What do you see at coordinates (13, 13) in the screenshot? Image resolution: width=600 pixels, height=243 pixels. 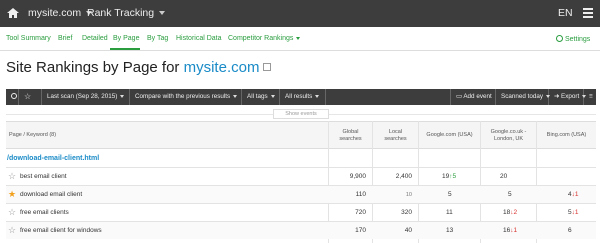 I see `home-icon` at bounding box center [13, 13].